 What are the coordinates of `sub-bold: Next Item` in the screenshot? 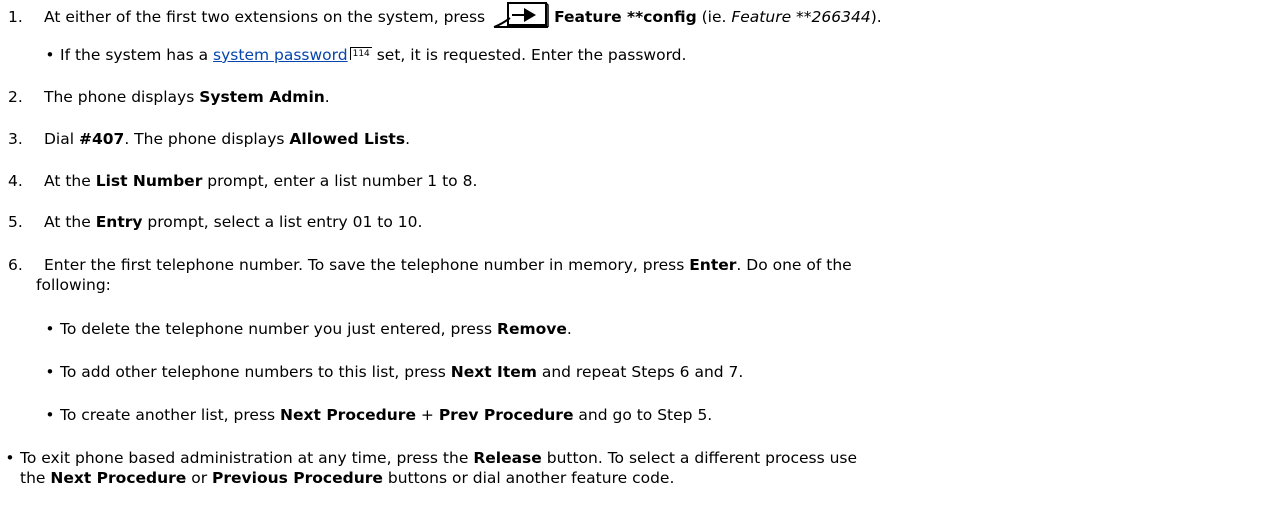 It's located at (493, 372).